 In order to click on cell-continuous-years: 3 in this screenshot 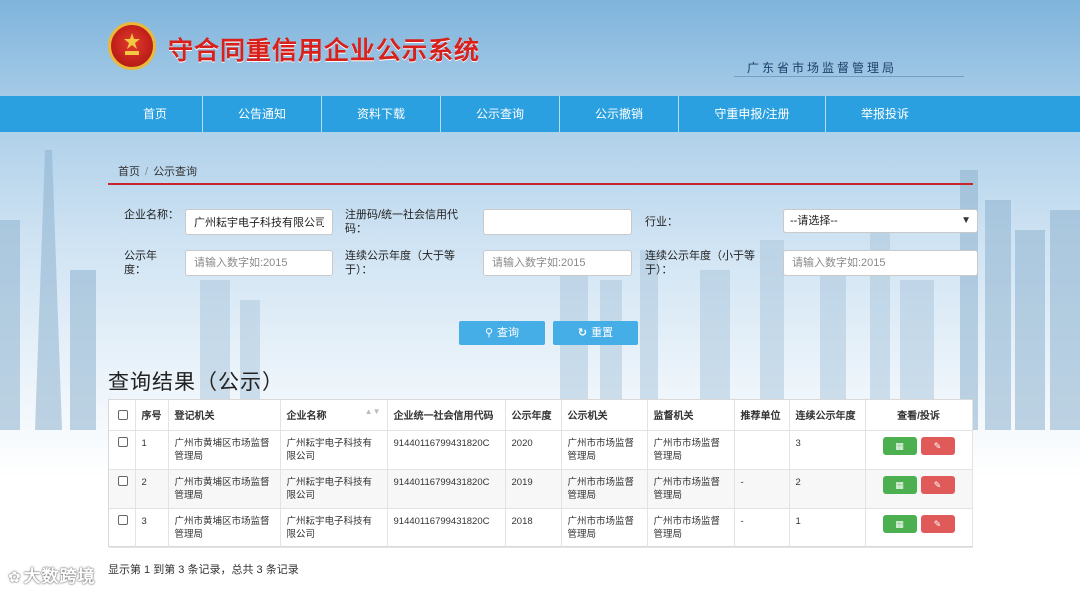, I will do `click(827, 450)`.